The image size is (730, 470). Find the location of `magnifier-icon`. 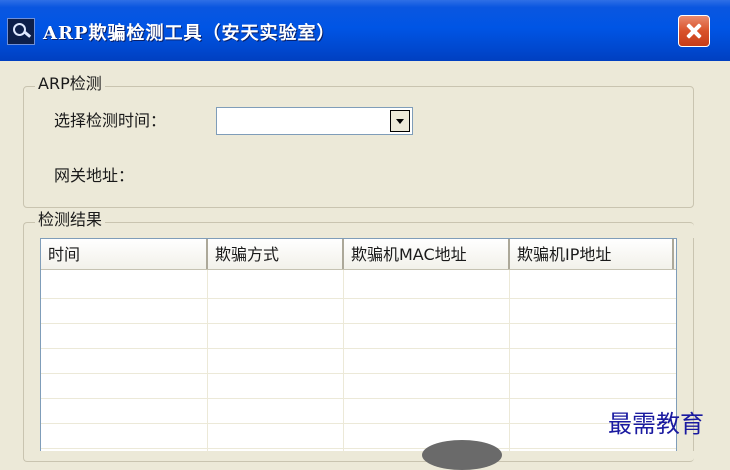

magnifier-icon is located at coordinates (21, 31).